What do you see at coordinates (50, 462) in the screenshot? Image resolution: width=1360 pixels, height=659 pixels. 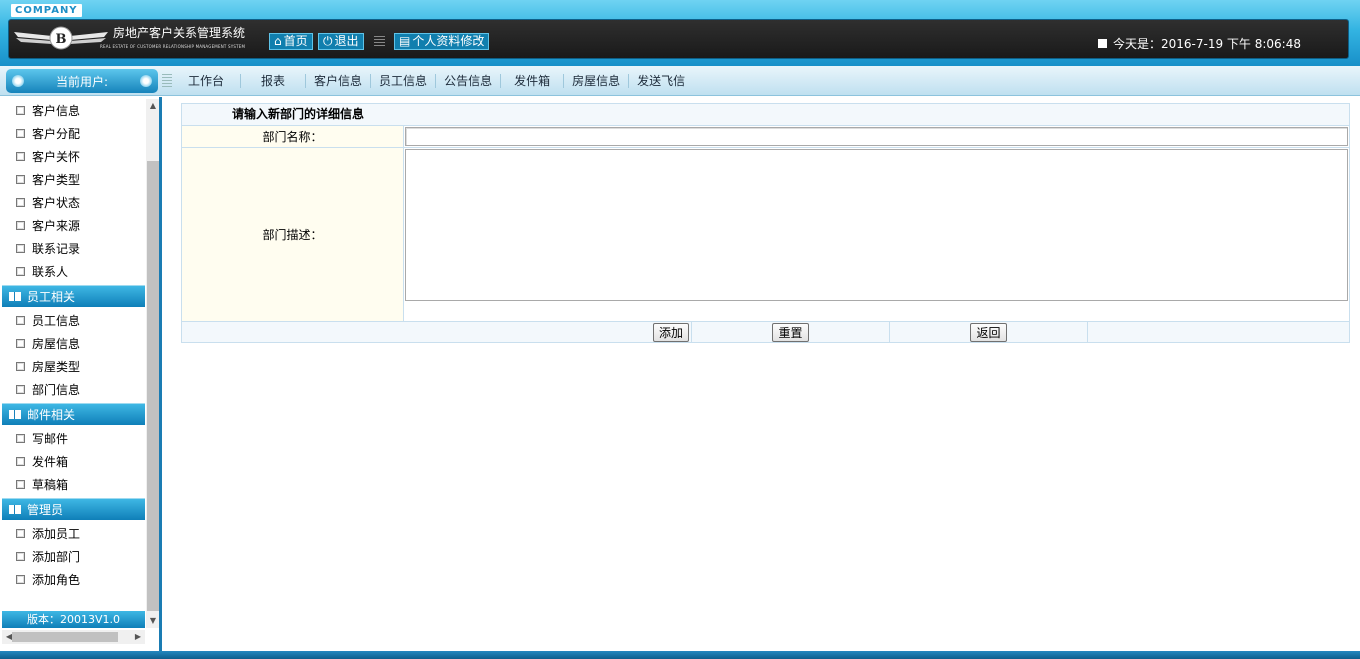 I see `sidebar-item-label: 发件箱` at bounding box center [50, 462].